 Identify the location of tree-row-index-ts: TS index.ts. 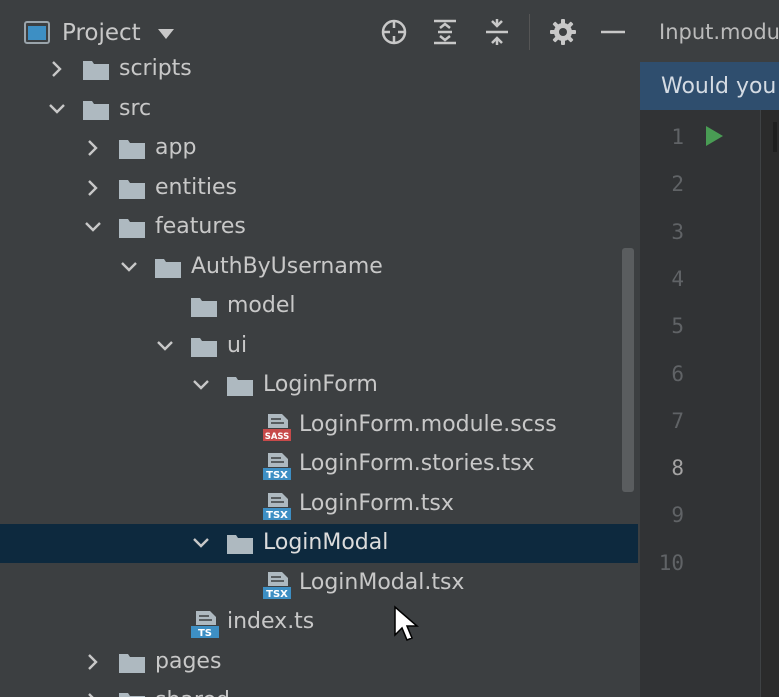
(319, 622).